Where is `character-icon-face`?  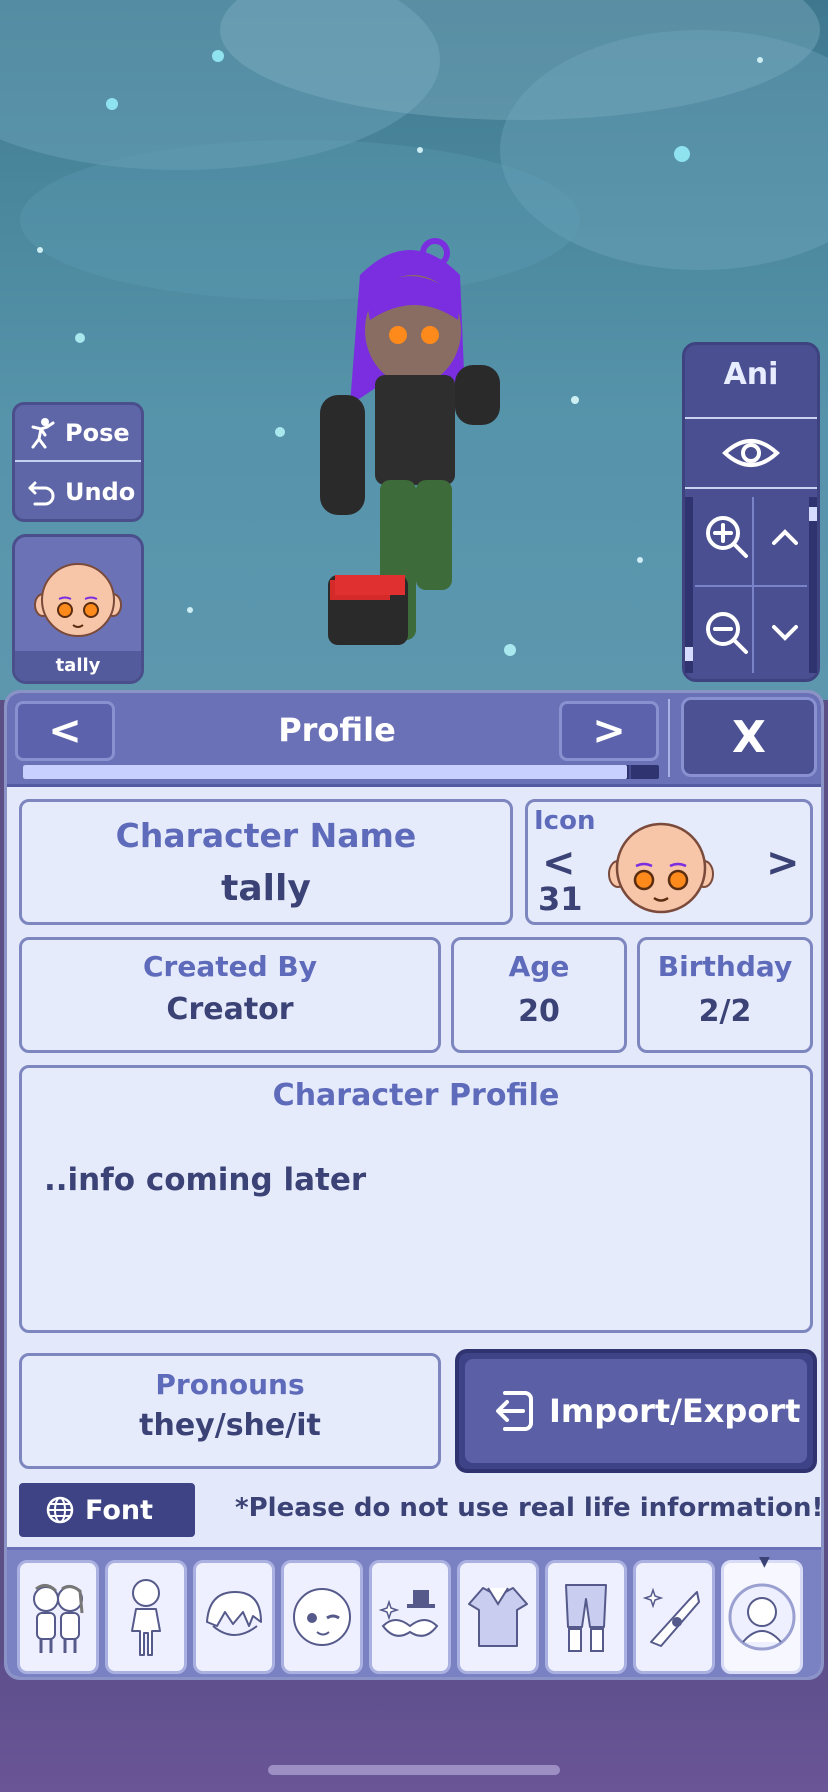 character-icon-face is located at coordinates (661, 868).